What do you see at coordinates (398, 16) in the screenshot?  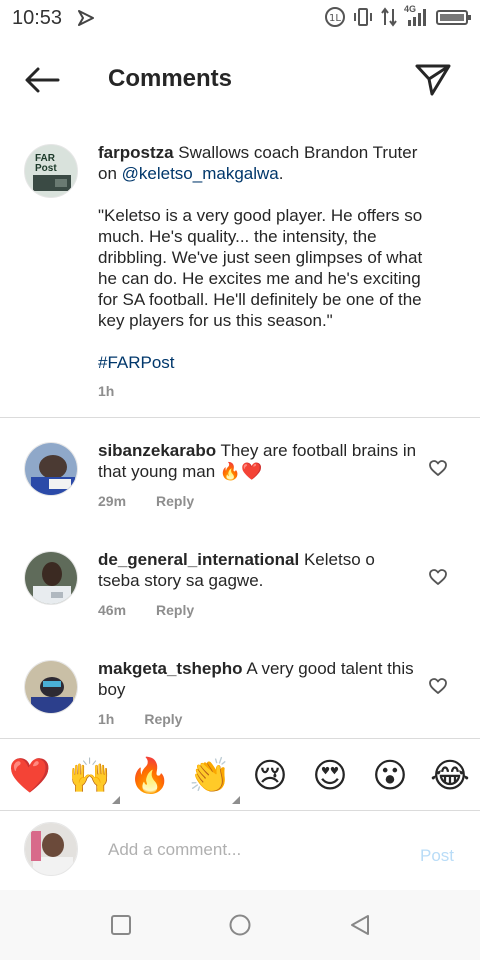 I see `status-icons: 1L 4G` at bounding box center [398, 16].